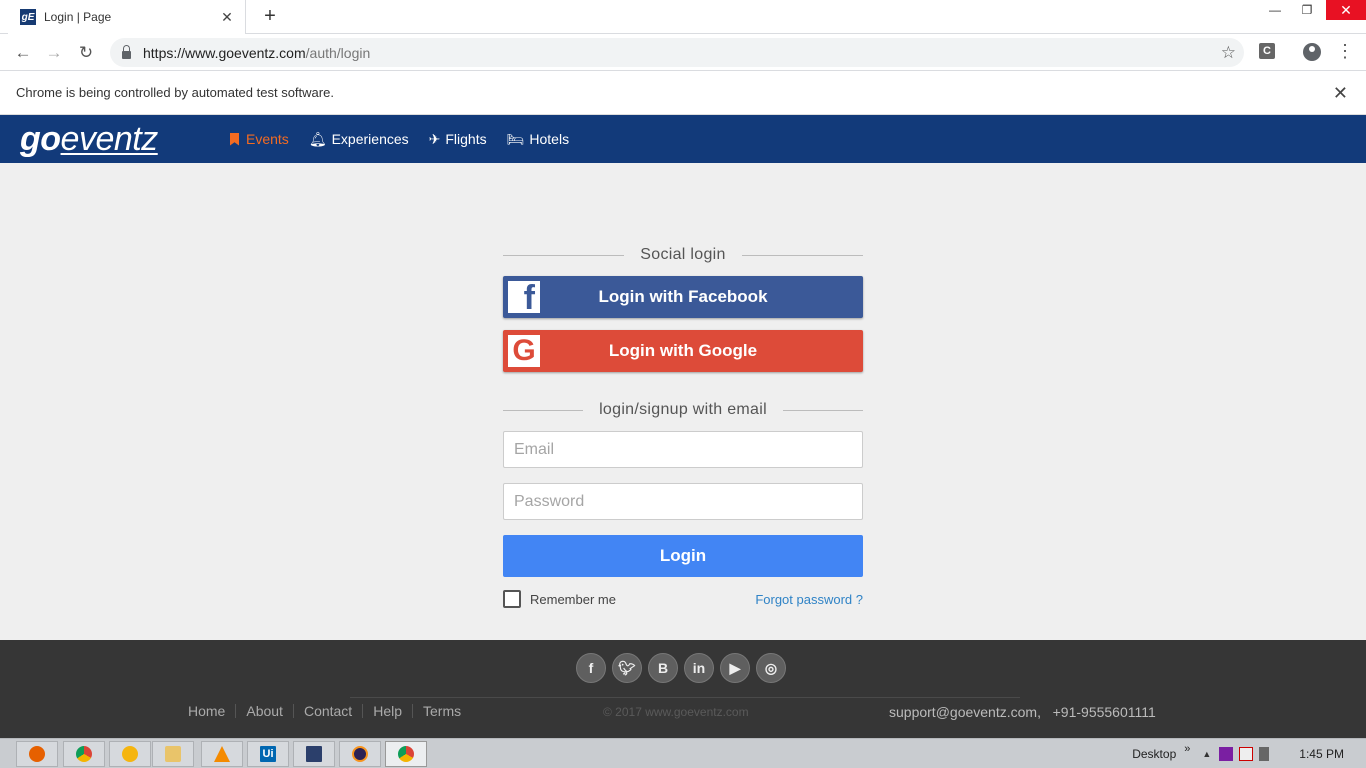 The image size is (1366, 768). What do you see at coordinates (270, 16) in the screenshot?
I see `new-tab-button: +` at bounding box center [270, 16].